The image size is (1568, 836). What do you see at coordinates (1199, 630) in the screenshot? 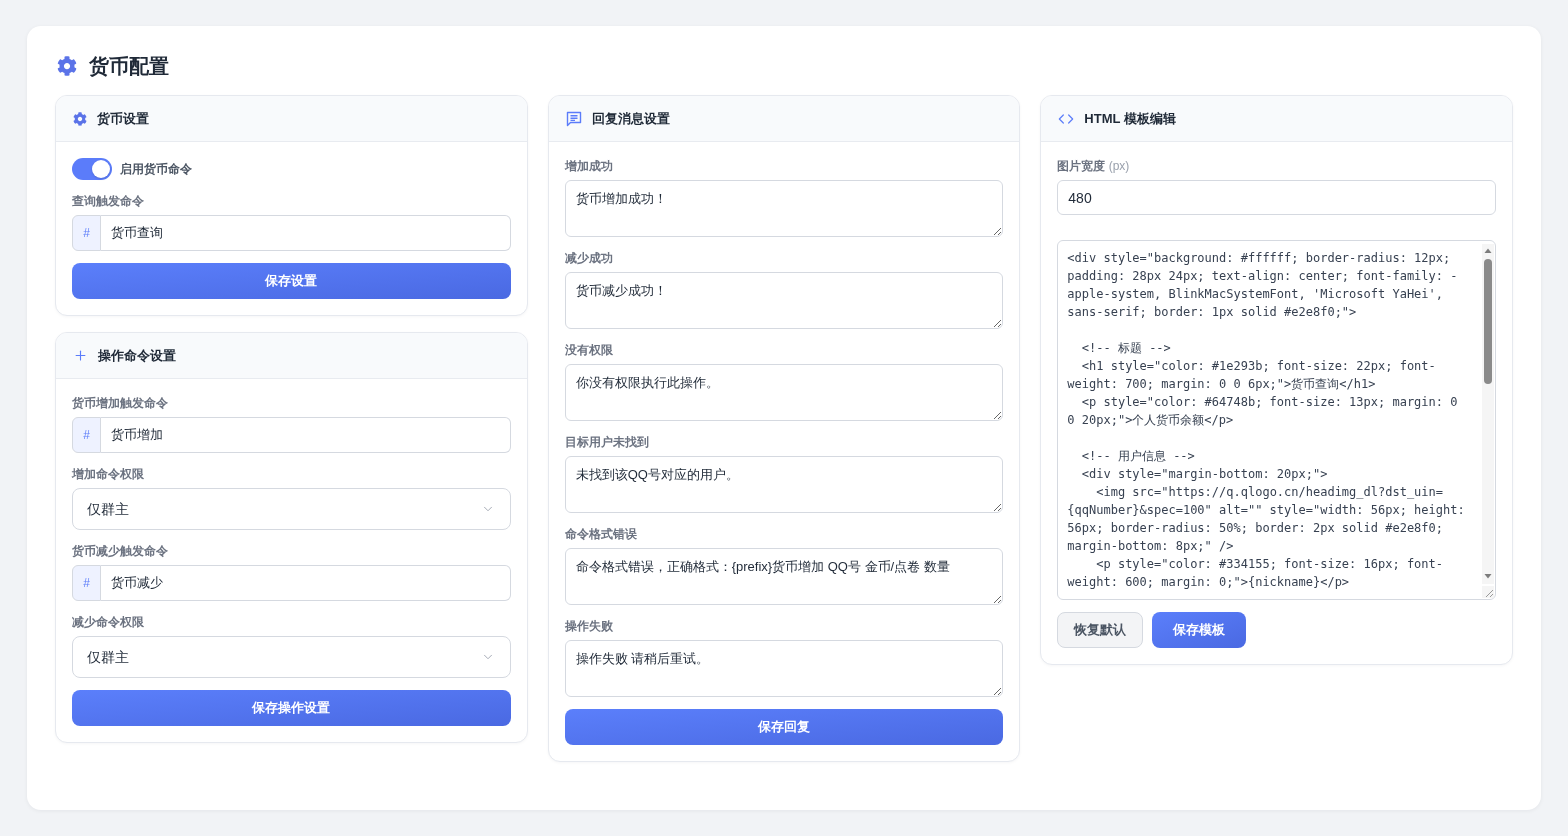
I see `save-template-button: 保存模板` at bounding box center [1199, 630].